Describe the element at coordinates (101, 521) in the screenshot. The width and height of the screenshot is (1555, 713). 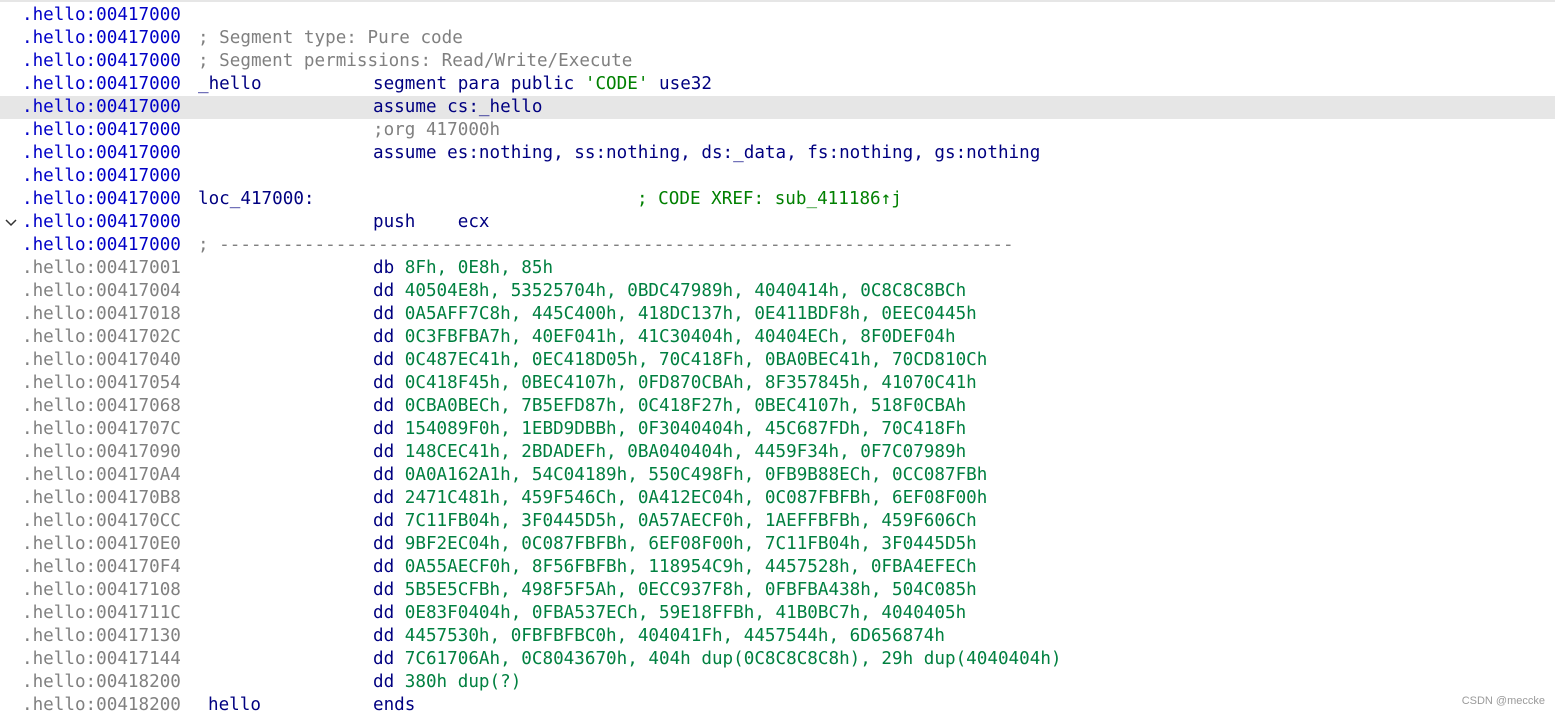
I see `line-address: .hello:004170CC` at that location.